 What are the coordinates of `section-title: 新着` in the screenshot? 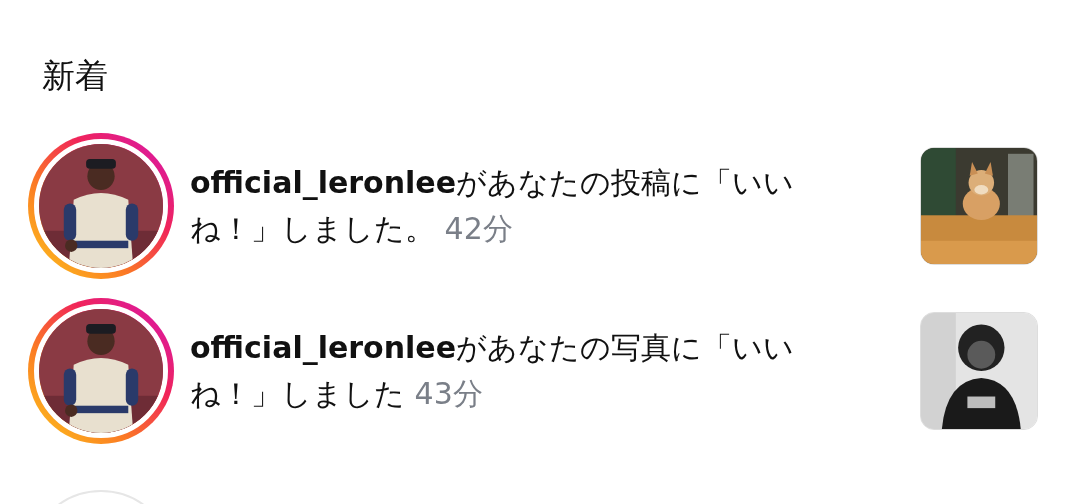 It's located at (75, 76).